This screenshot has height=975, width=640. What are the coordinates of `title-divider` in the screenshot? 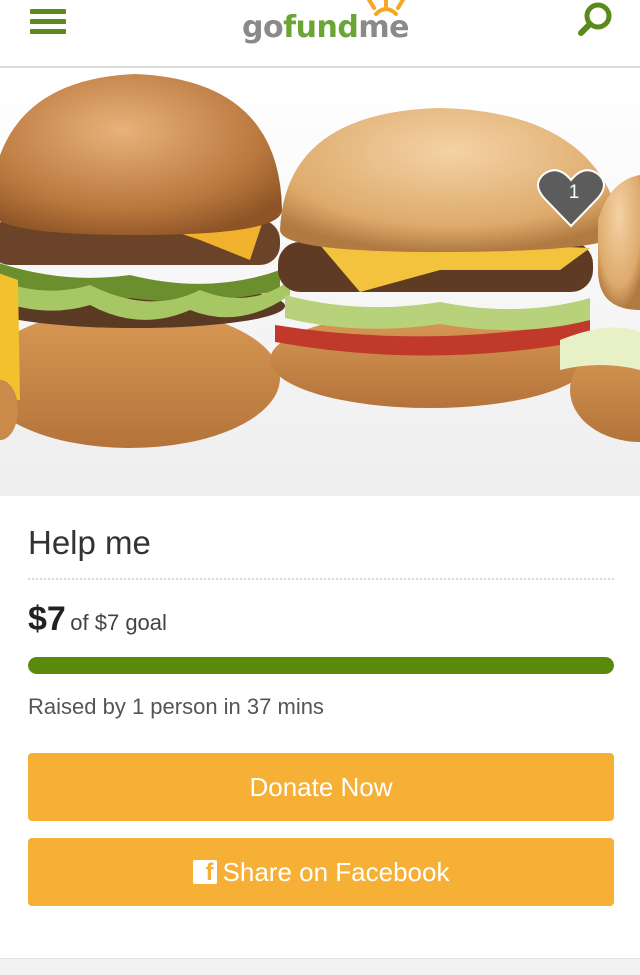 It's located at (321, 579).